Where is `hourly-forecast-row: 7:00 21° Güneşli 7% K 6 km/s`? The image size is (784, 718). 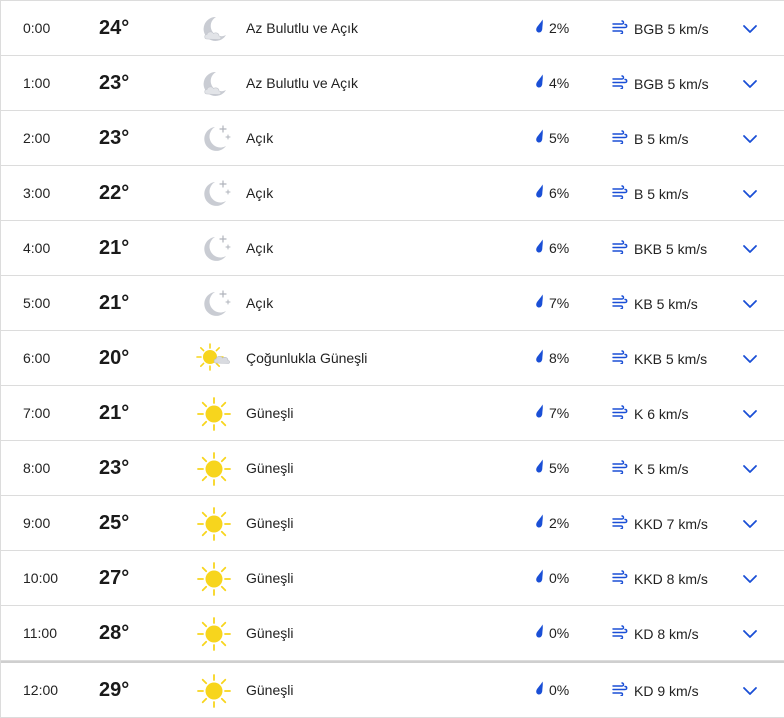
hourly-forecast-row: 7:00 21° Güneşli 7% K 6 km/s is located at coordinates (392, 413).